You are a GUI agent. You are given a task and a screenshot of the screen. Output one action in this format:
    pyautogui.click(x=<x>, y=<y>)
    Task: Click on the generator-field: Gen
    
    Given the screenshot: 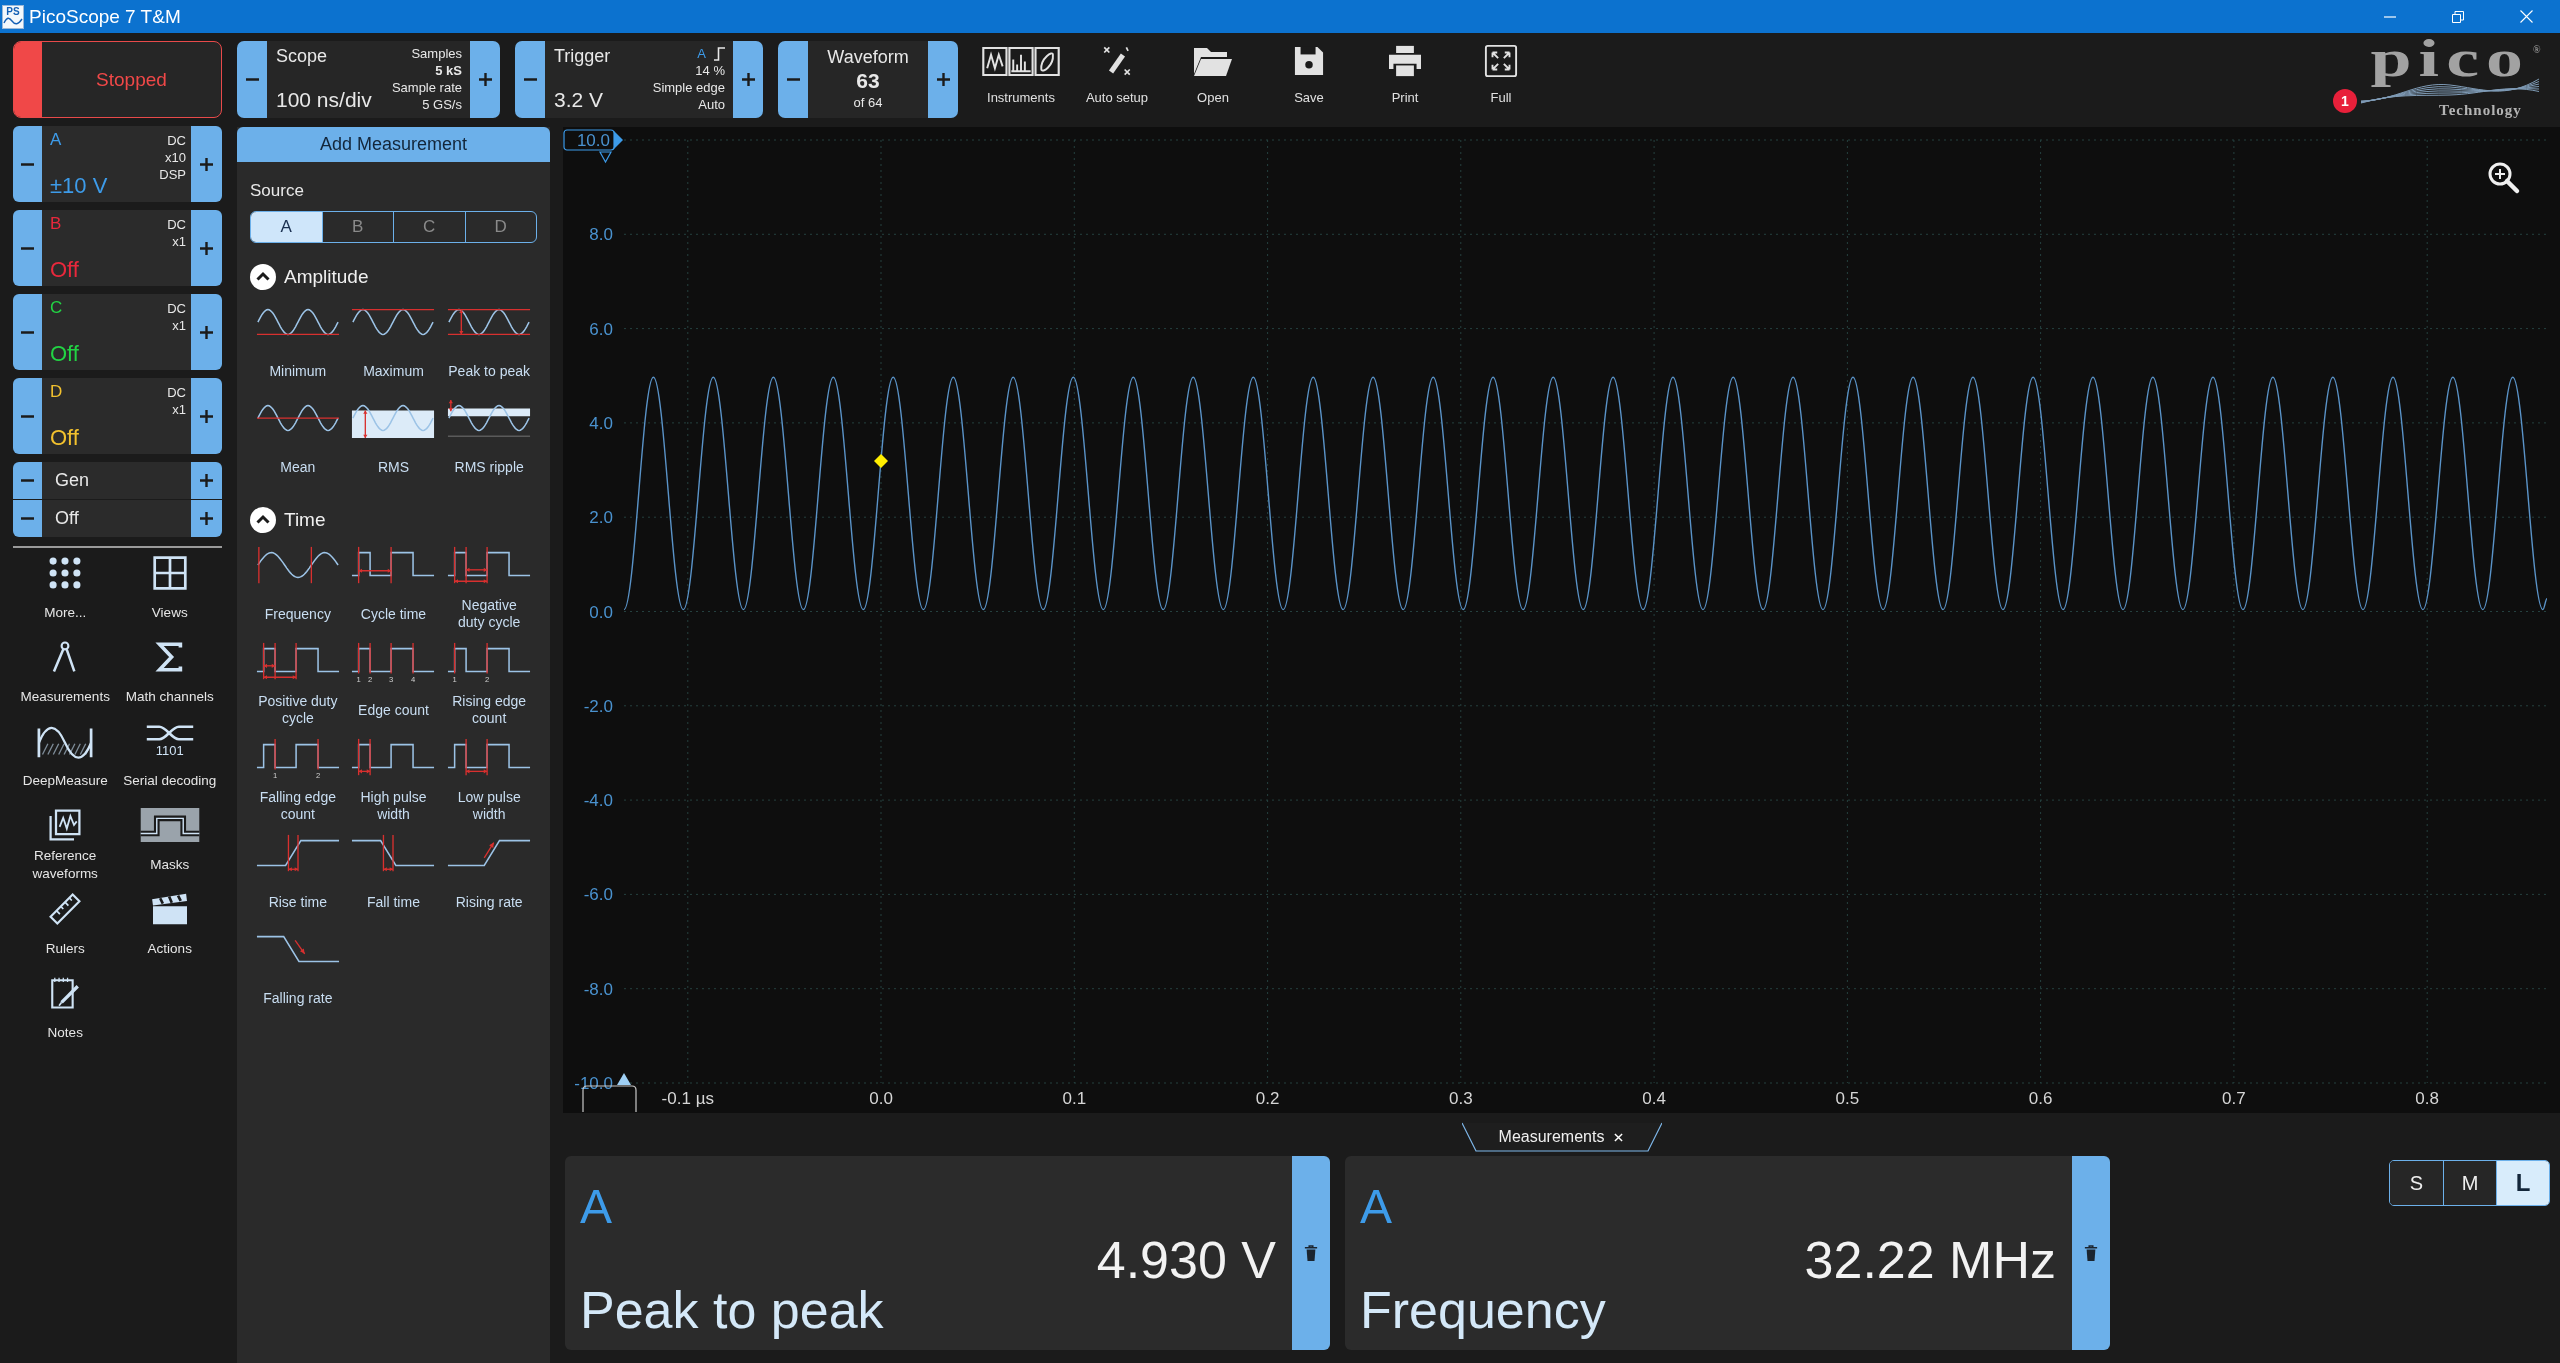 What is the action you would take?
    pyautogui.click(x=116, y=480)
    